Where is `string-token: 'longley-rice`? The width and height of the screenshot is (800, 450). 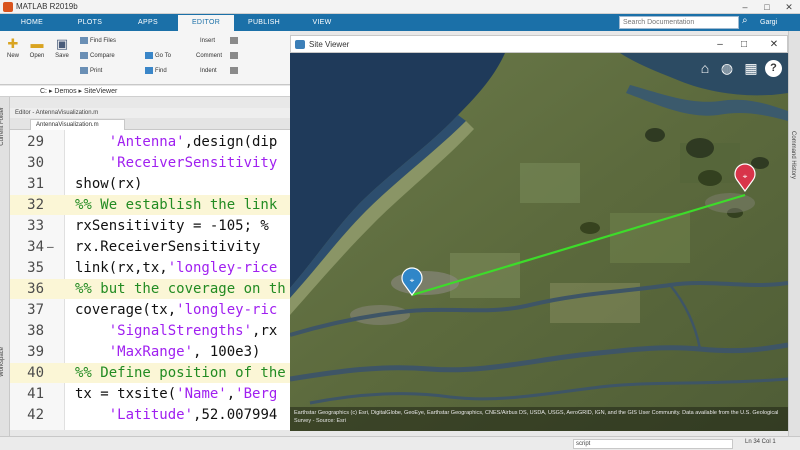
string-token: 'longley-rice is located at coordinates (222, 268).